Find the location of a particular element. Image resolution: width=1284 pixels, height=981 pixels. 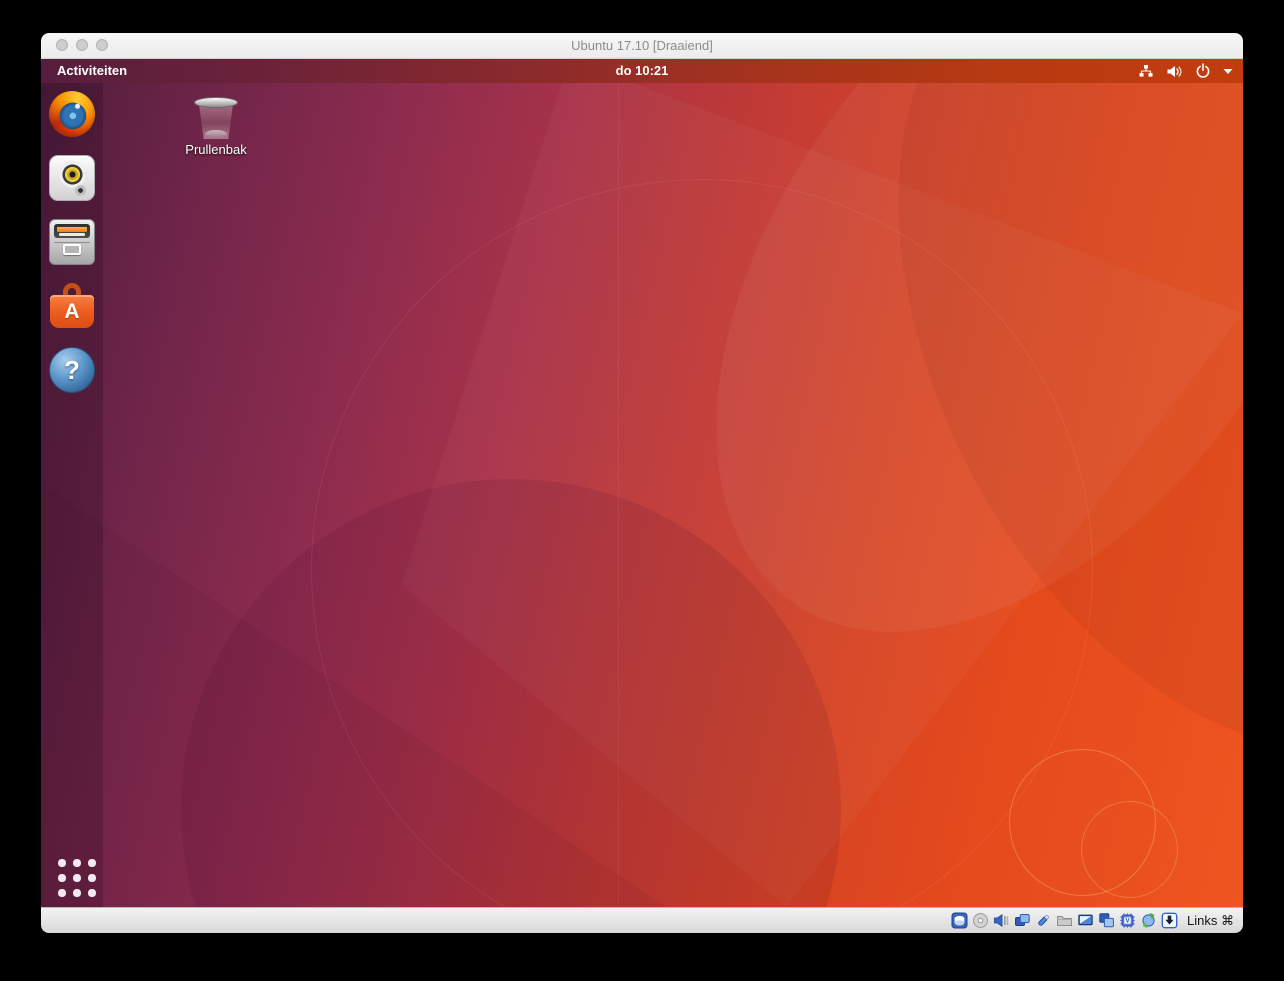

recording-icon is located at coordinates (1106, 920).